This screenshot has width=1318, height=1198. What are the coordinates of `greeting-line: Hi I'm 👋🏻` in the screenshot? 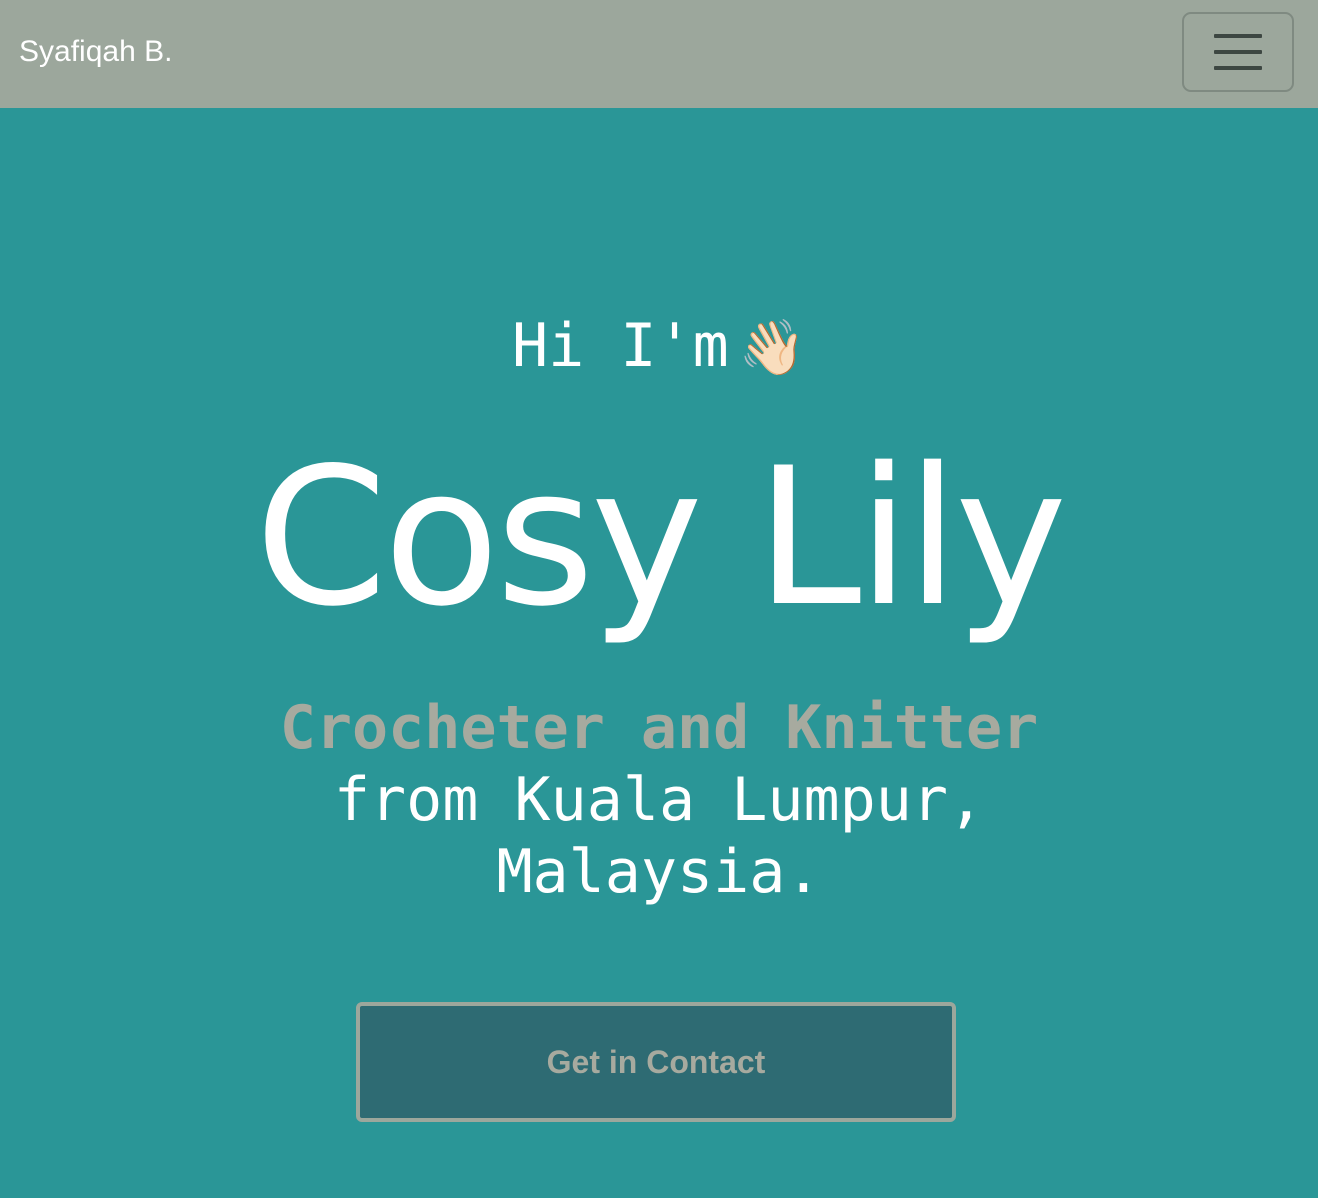 It's located at (659, 347).